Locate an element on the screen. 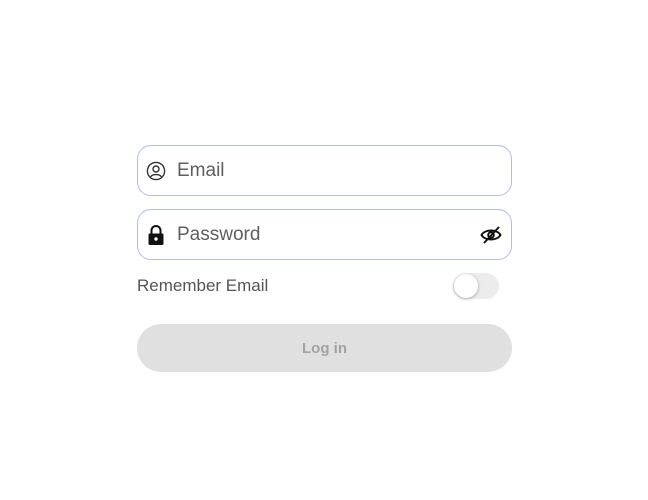 Image resolution: width=648 pixels, height=500 pixels. toggle-knob is located at coordinates (466, 286).